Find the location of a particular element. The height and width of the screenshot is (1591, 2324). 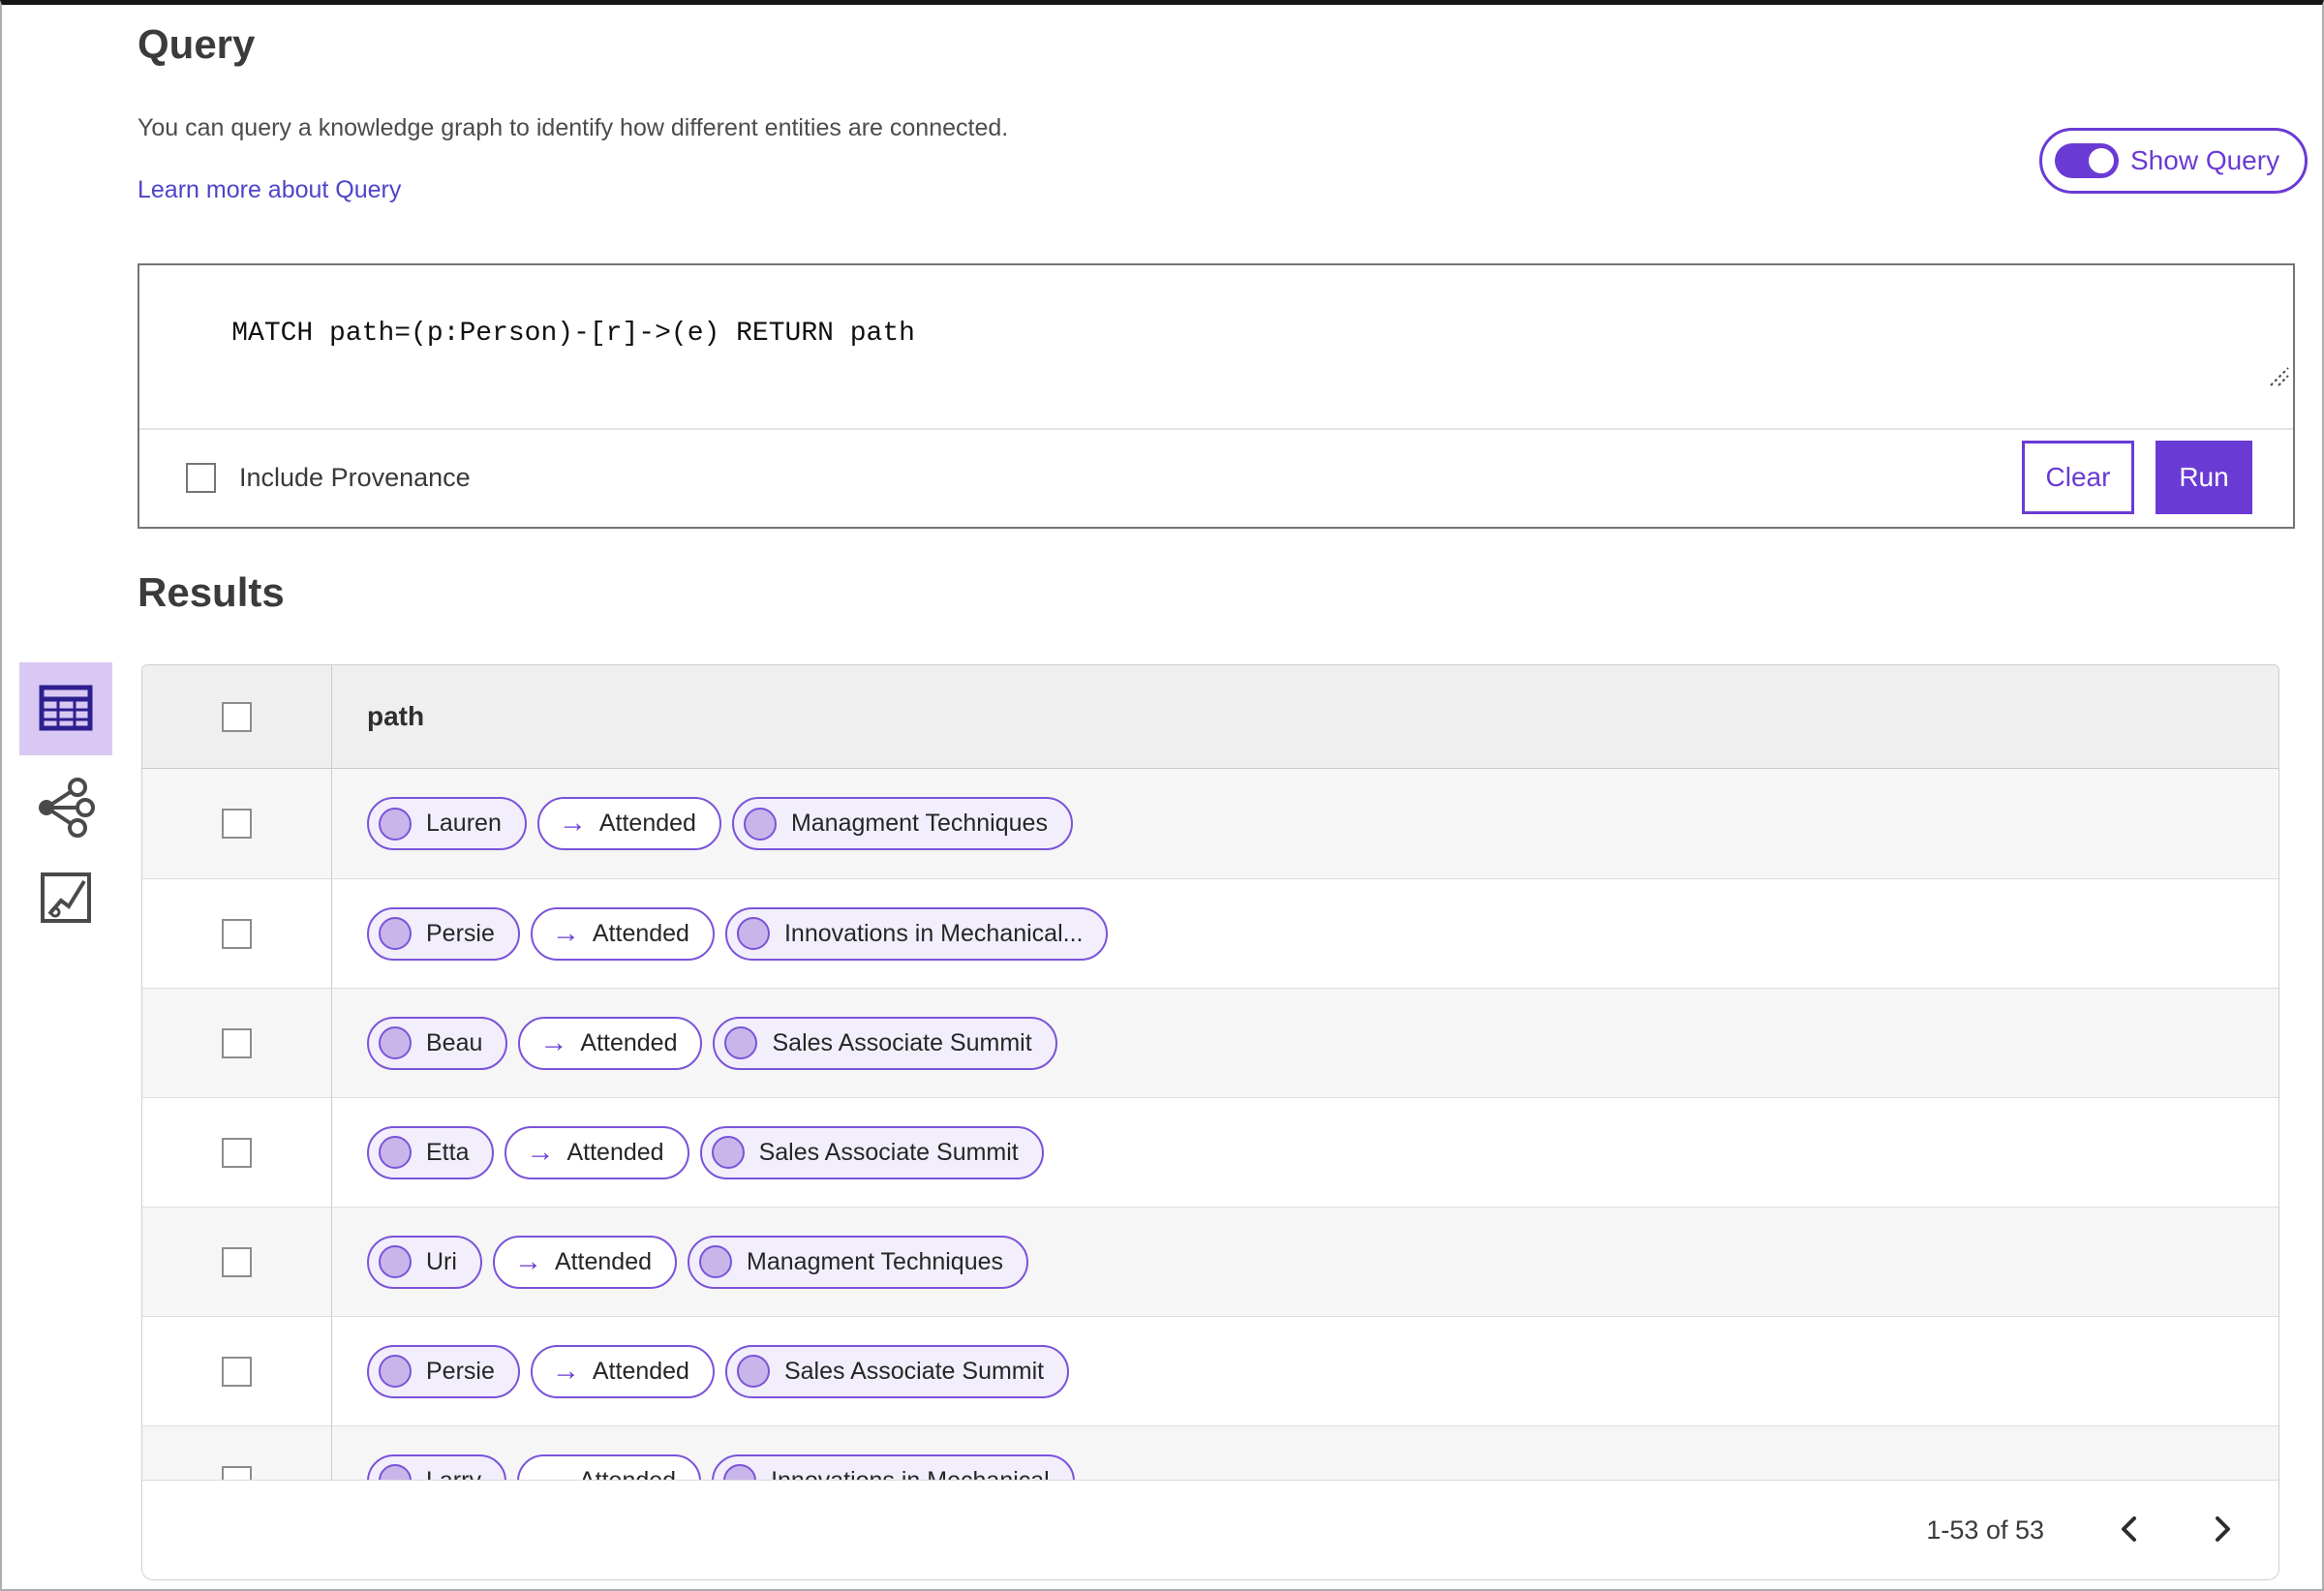

chevron-left-icon is located at coordinates (2129, 1530).